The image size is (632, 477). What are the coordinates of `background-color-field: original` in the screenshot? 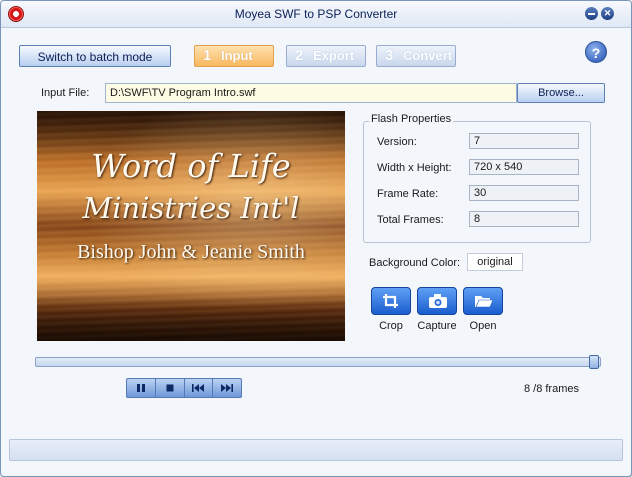 It's located at (495, 262).